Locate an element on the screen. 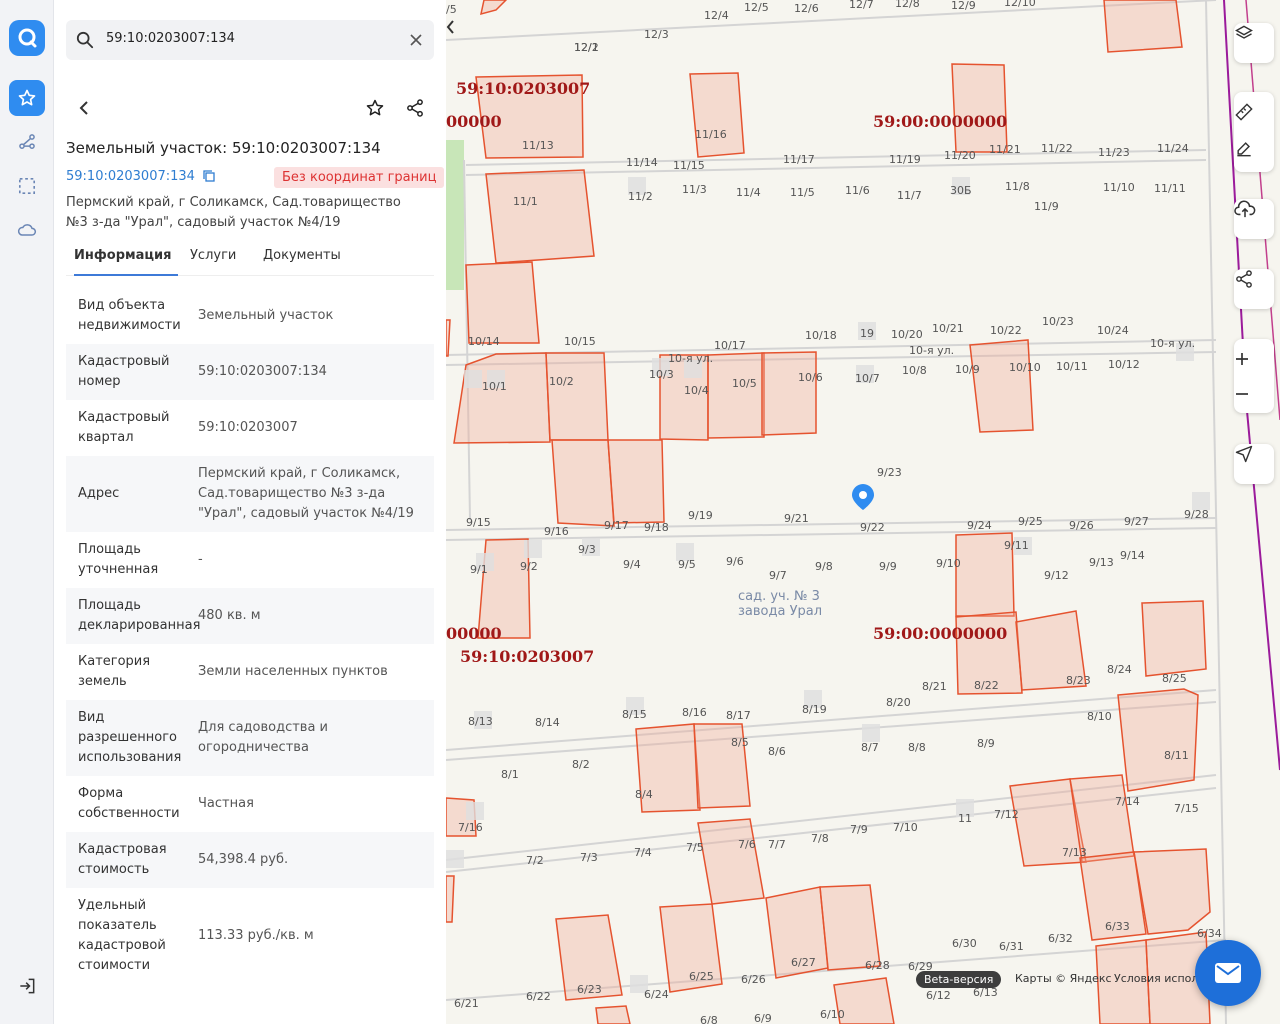 This screenshot has width=1280, height=1024. logout-icon is located at coordinates (27, 986).